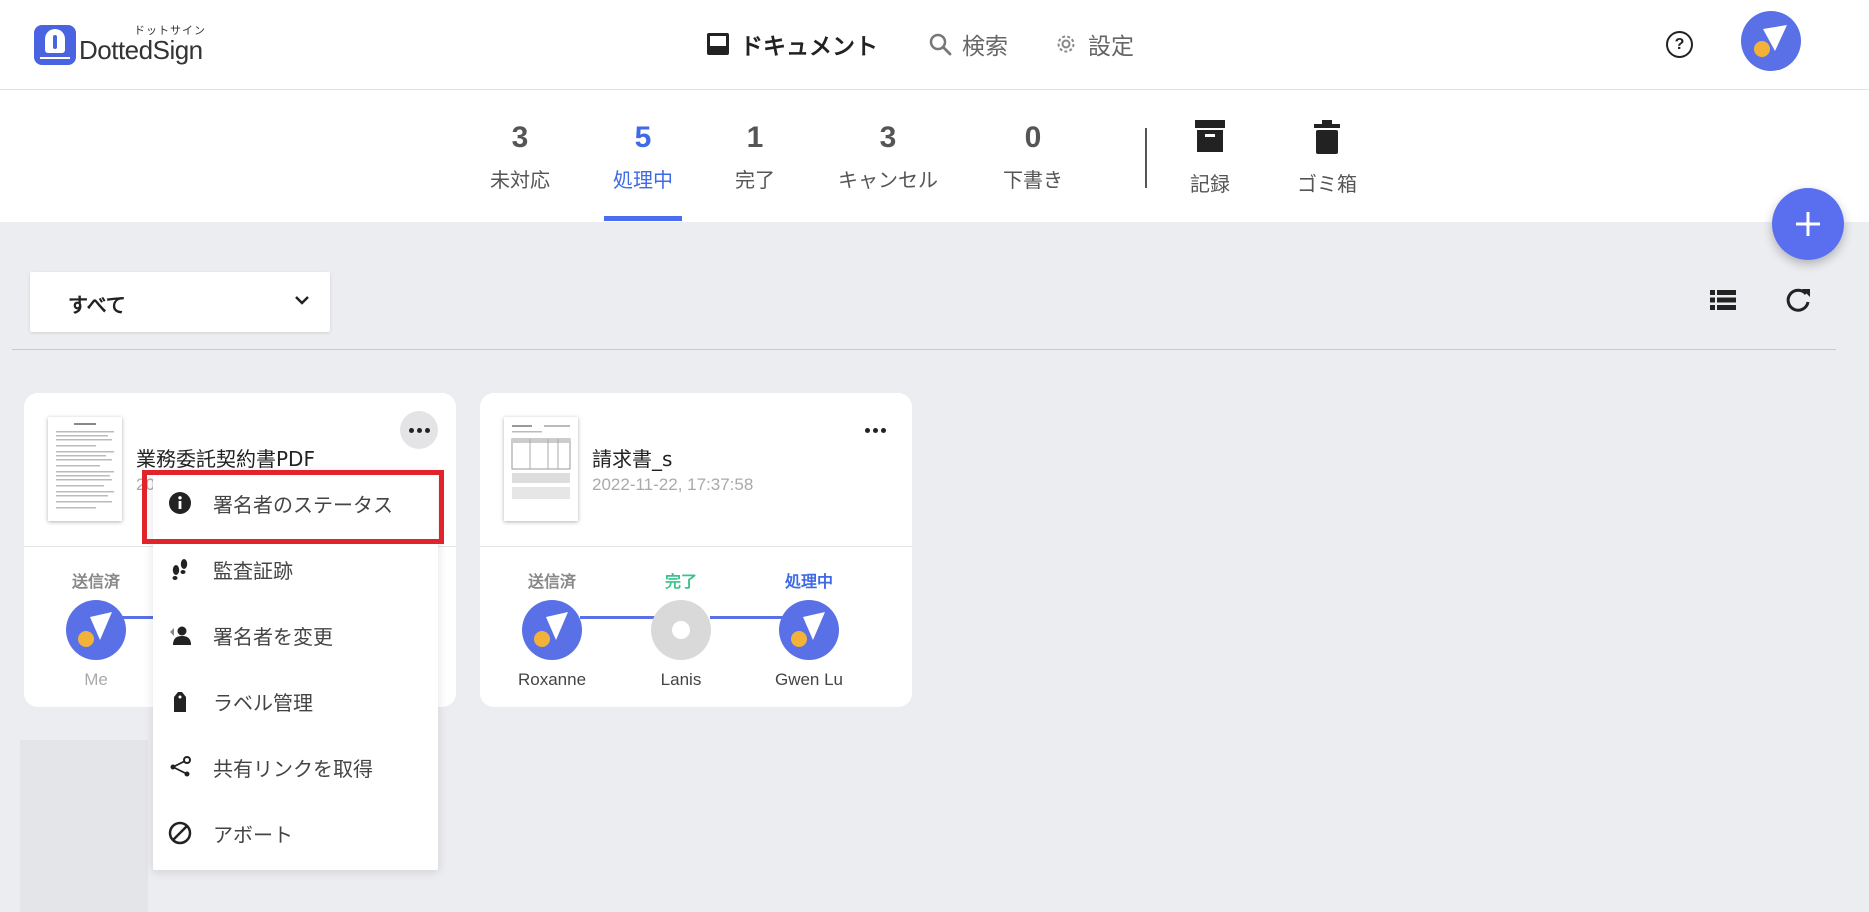 The height and width of the screenshot is (912, 1869). I want to click on plus-icon, so click(1808, 224).